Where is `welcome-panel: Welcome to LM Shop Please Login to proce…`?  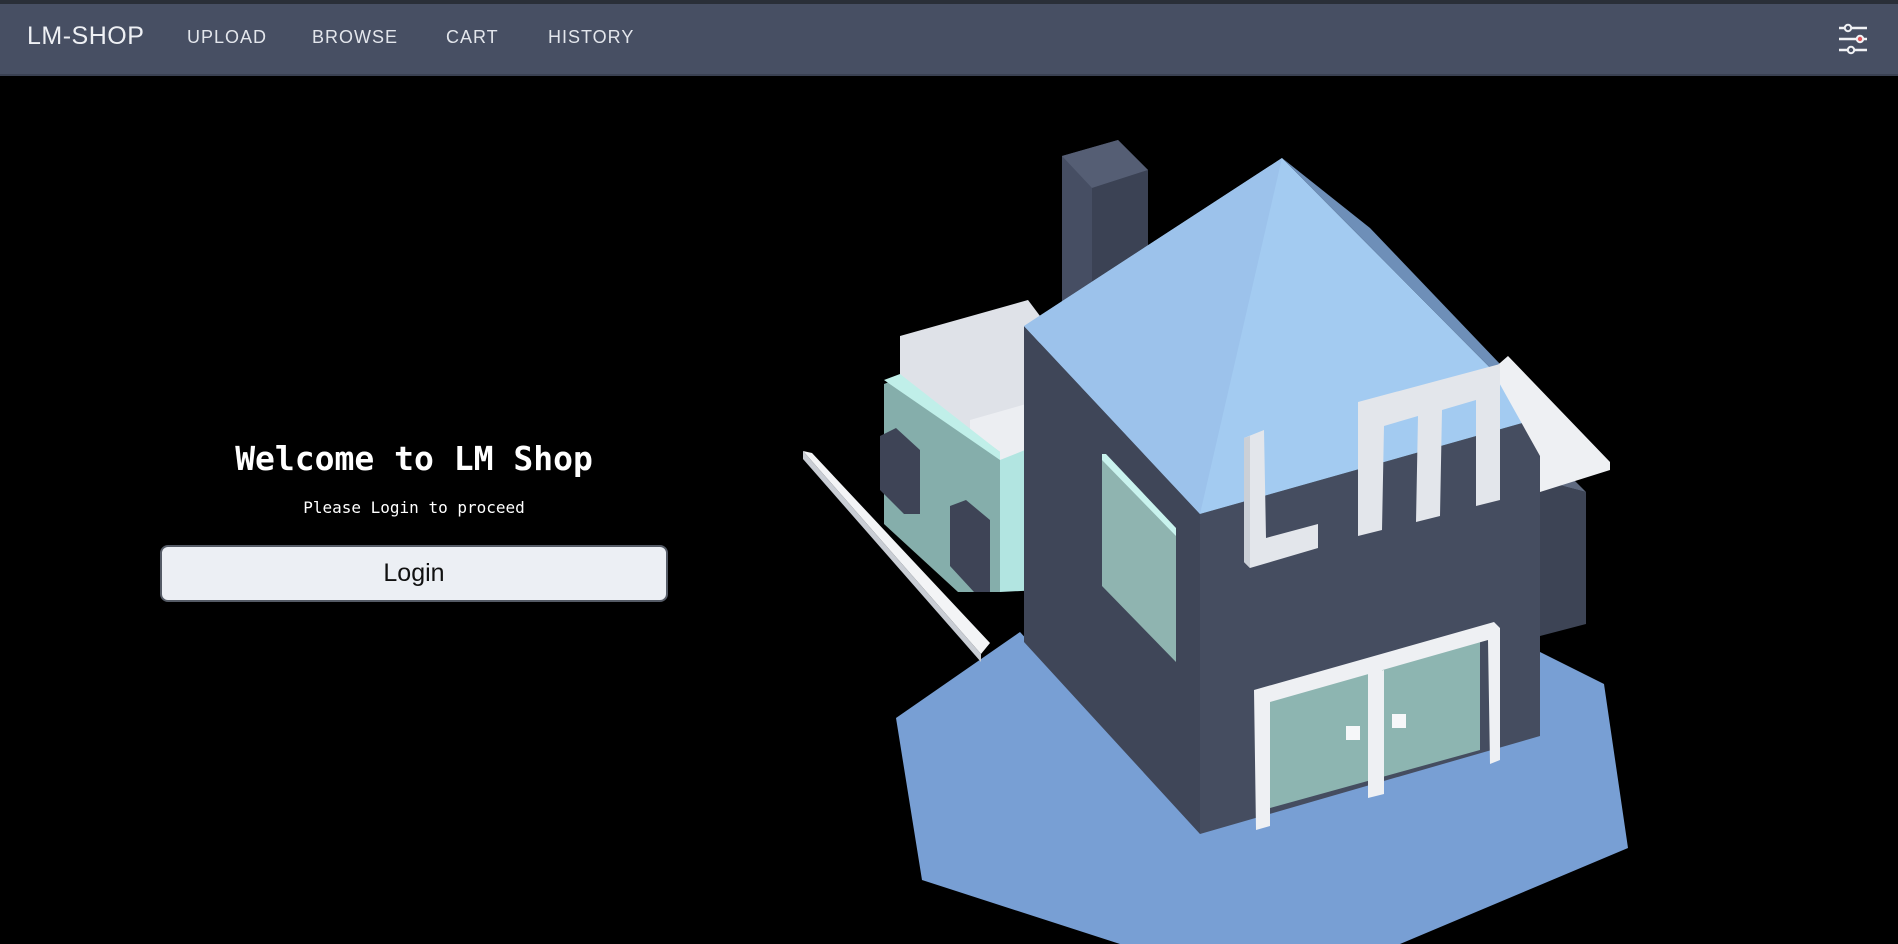 welcome-panel: Welcome to LM Shop Please Login to proce… is located at coordinates (414, 478).